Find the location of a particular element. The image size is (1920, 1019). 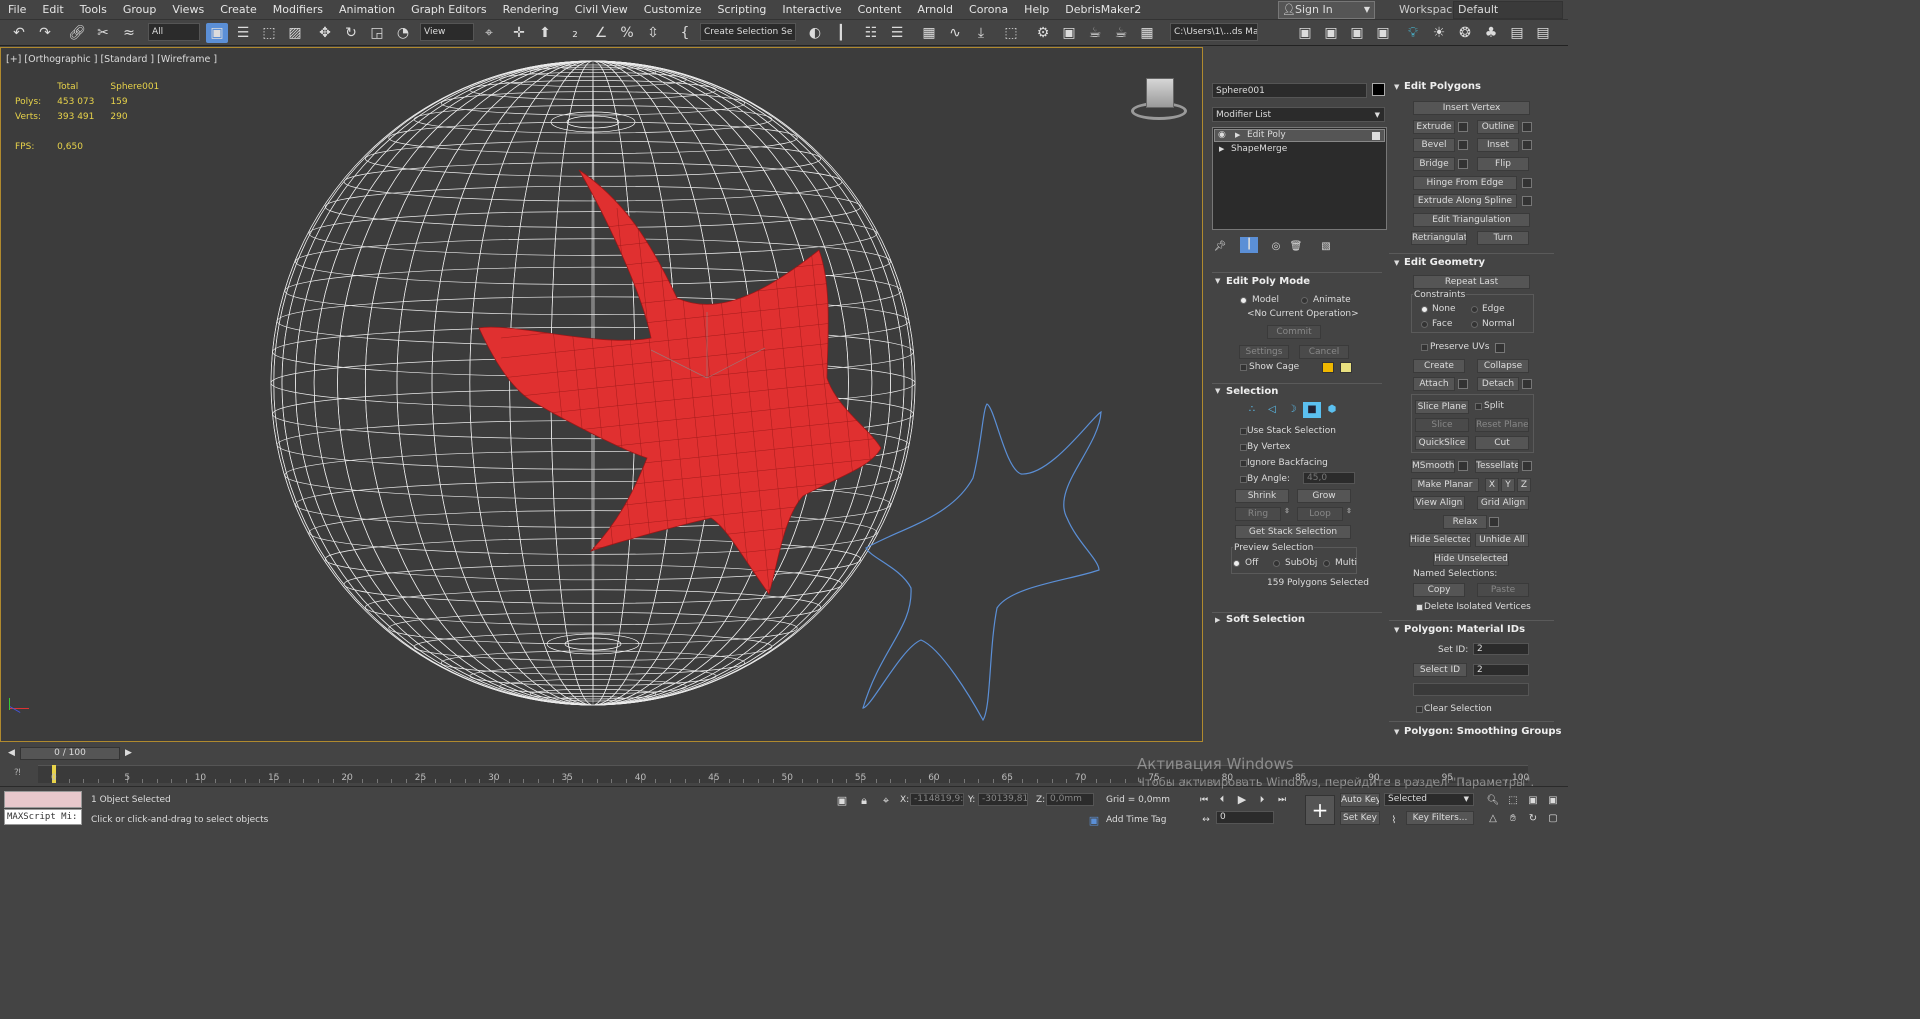

menu-modifiers: Modifiers is located at coordinates (298, 9).